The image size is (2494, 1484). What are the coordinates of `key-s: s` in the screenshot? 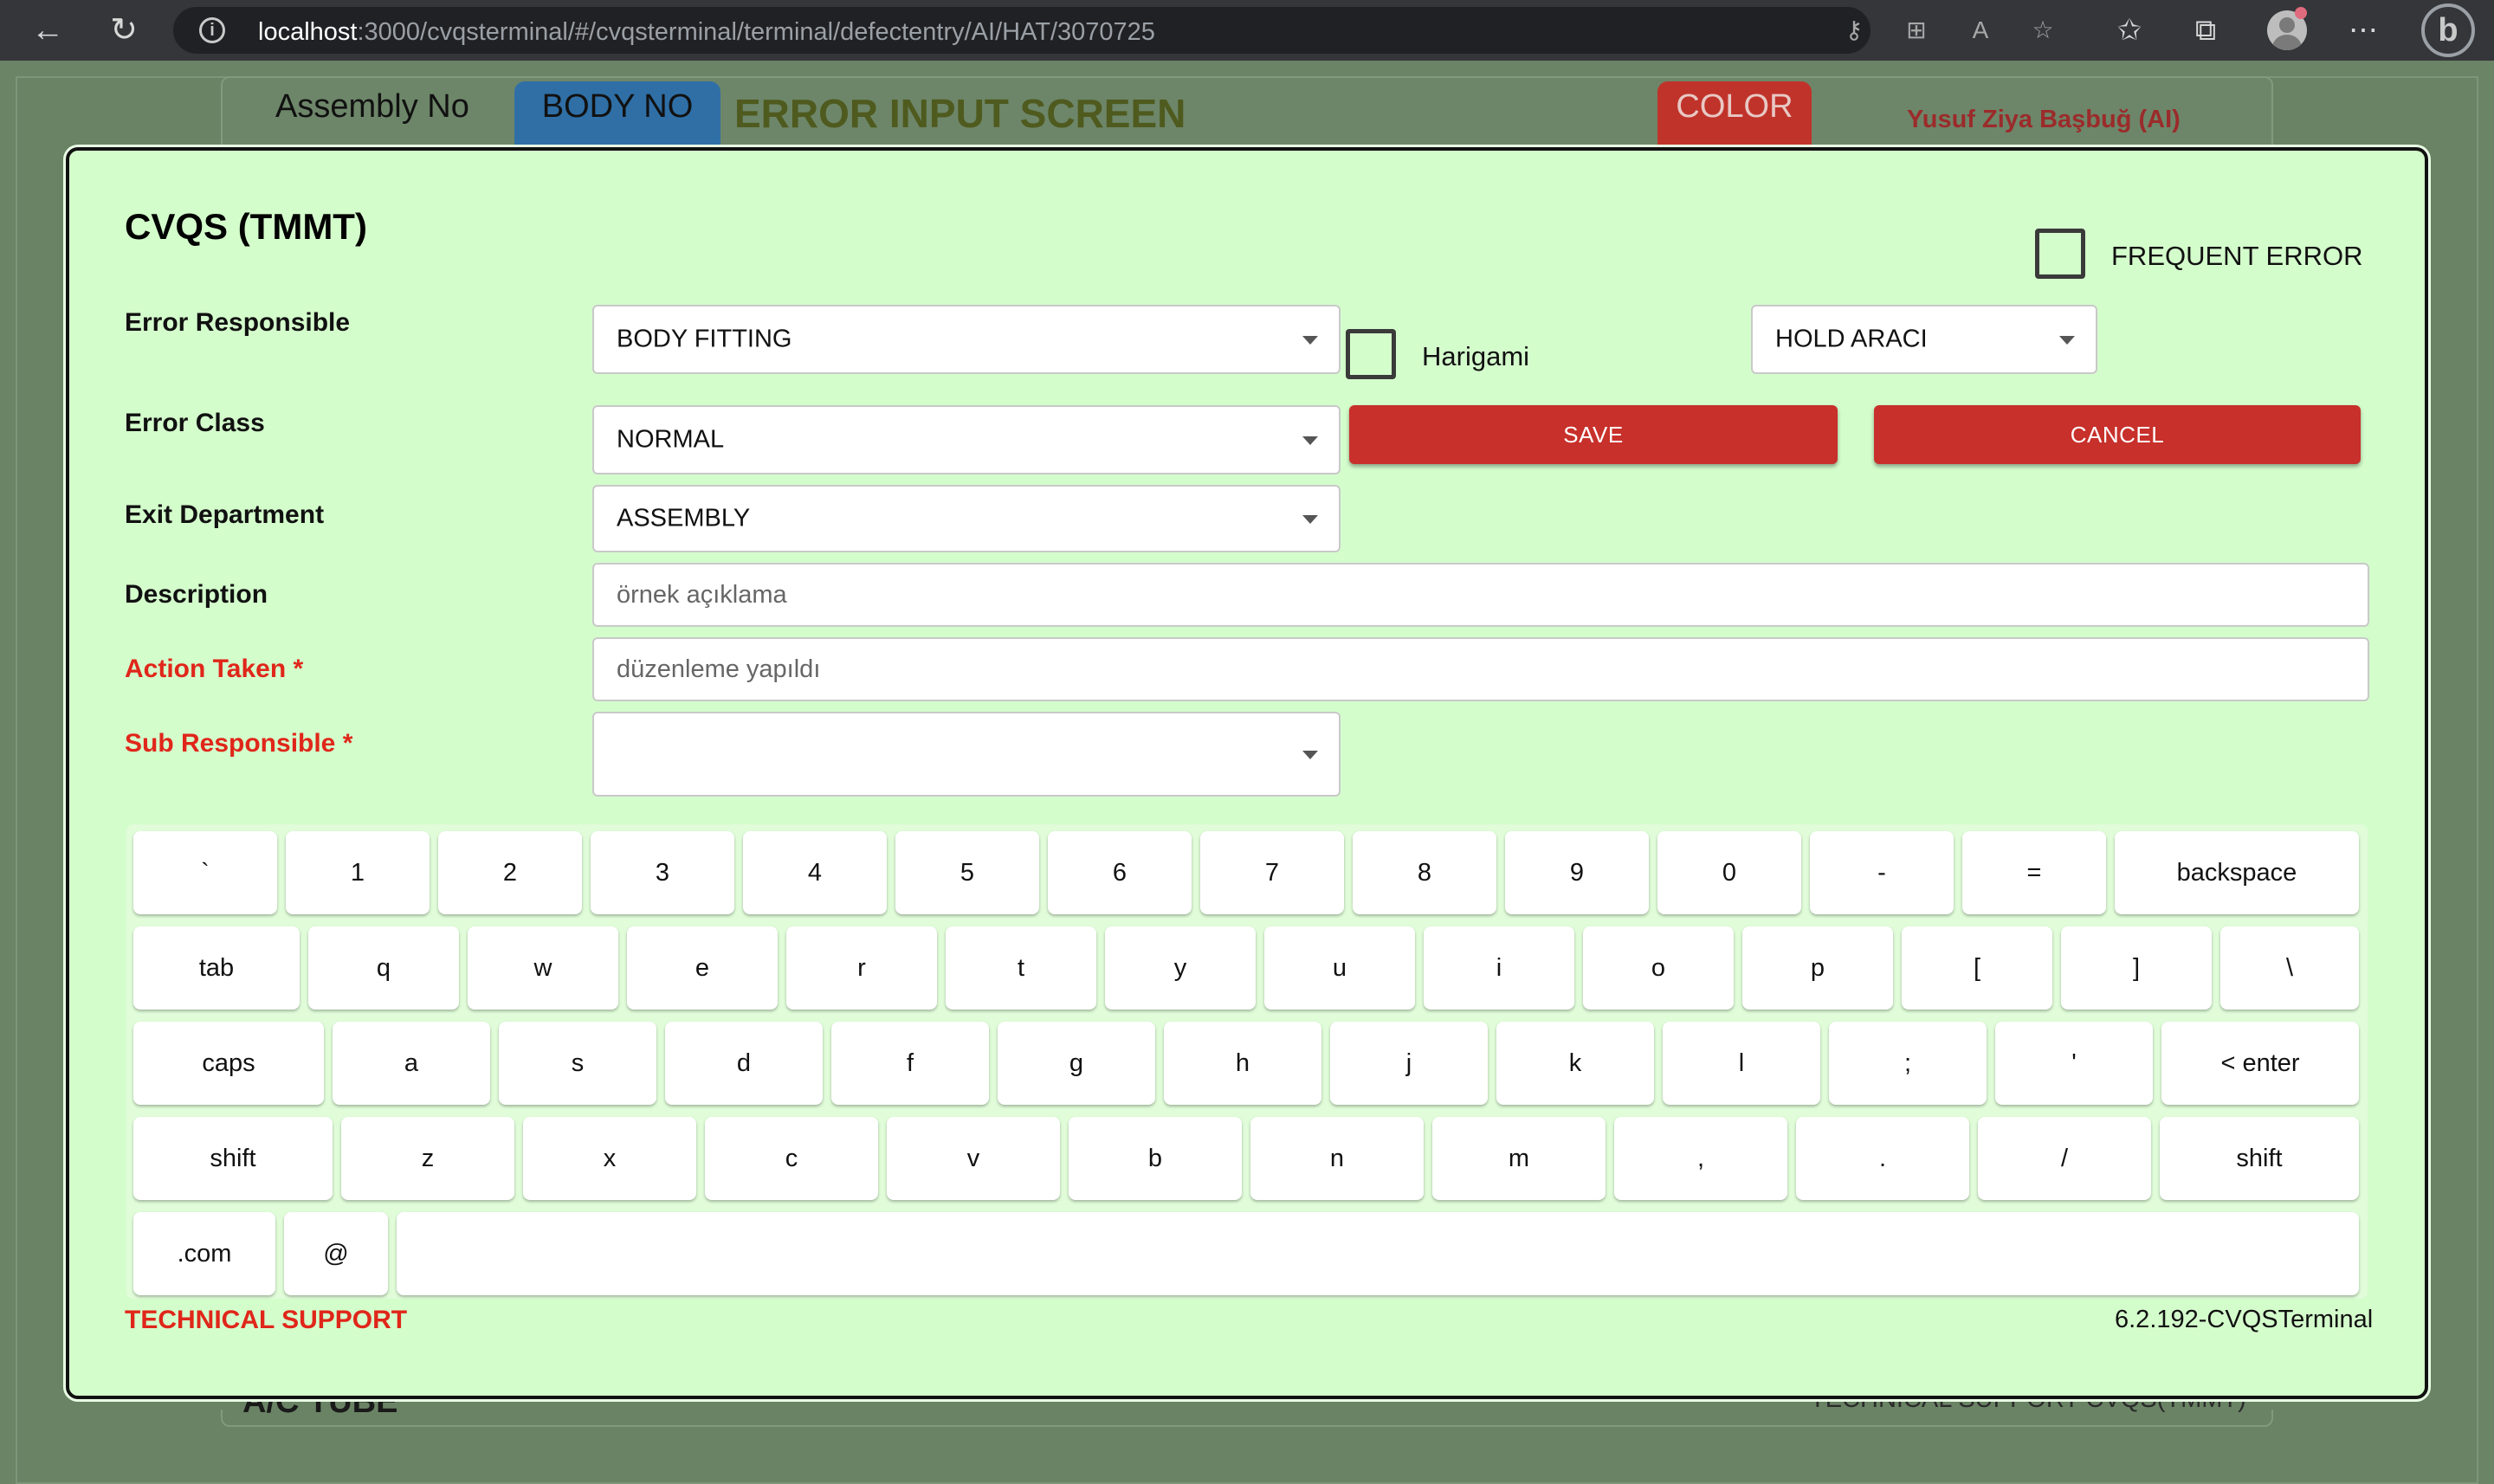 It's located at (577, 1063).